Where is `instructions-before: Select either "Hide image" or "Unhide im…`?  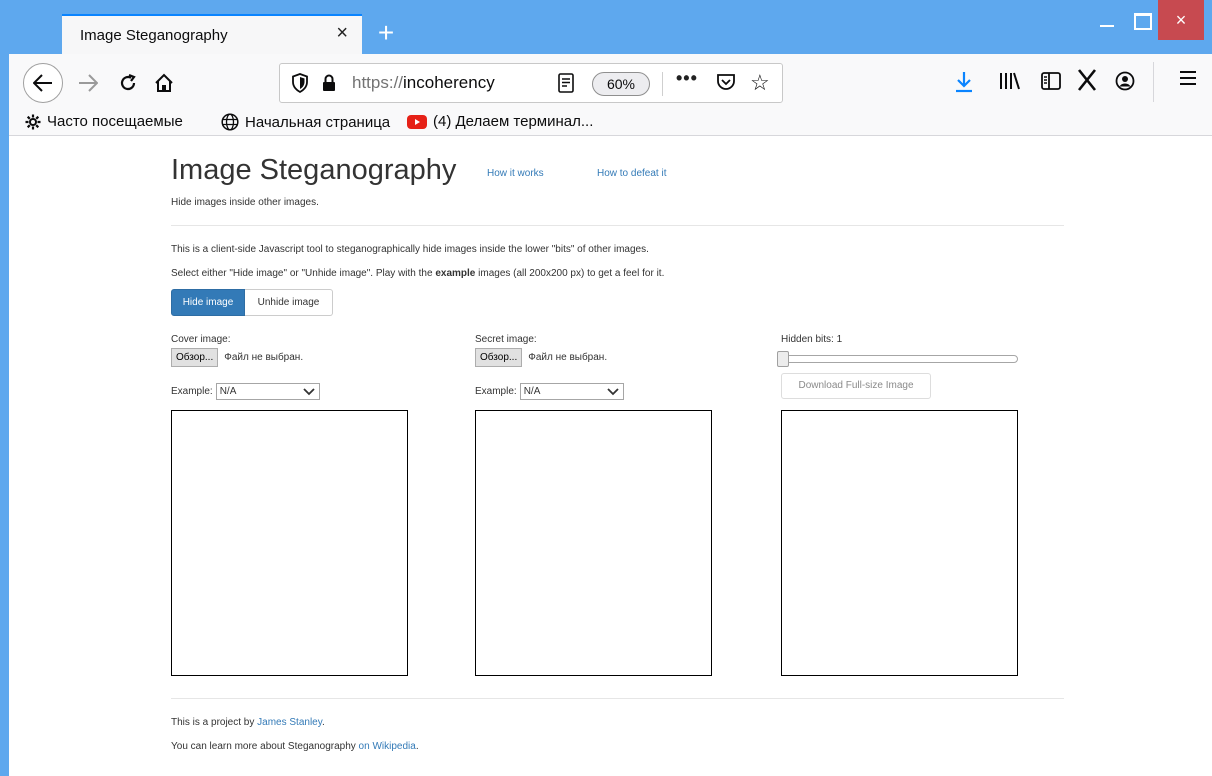 instructions-before: Select either "Hide image" or "Unhide im… is located at coordinates (303, 273).